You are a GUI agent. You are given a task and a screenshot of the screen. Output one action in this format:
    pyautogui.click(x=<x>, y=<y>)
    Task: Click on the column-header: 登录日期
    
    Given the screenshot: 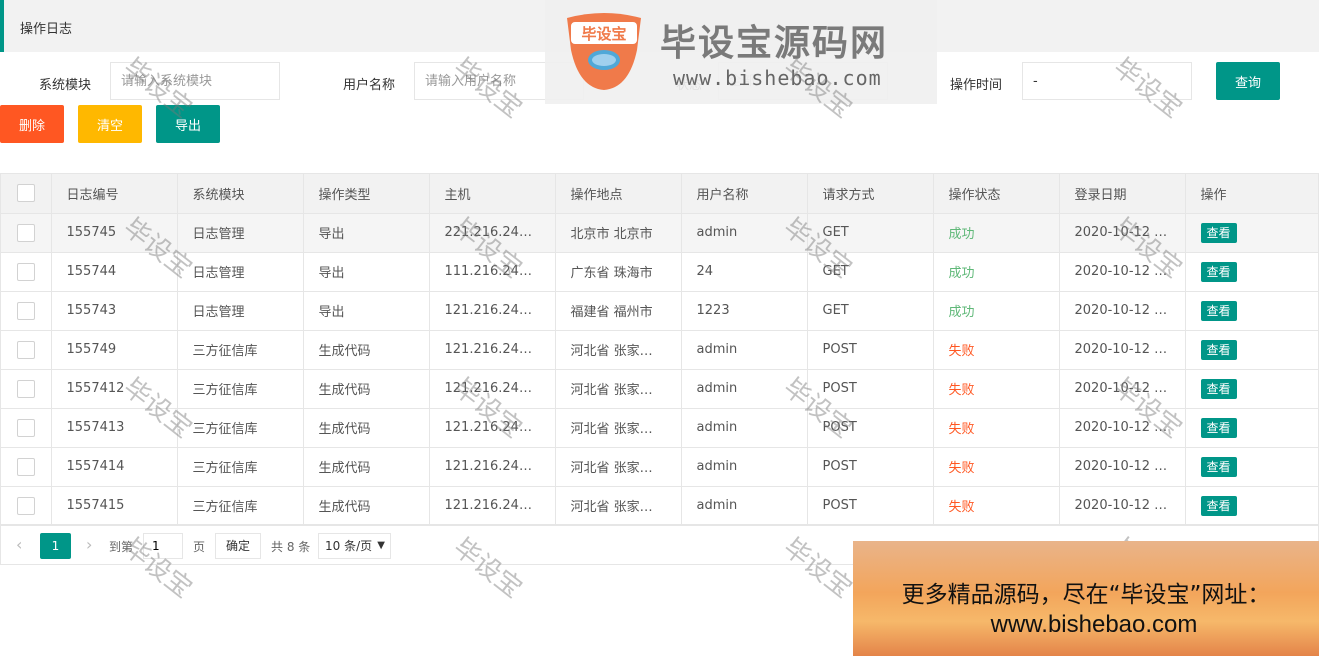 What is the action you would take?
    pyautogui.click(x=1122, y=194)
    